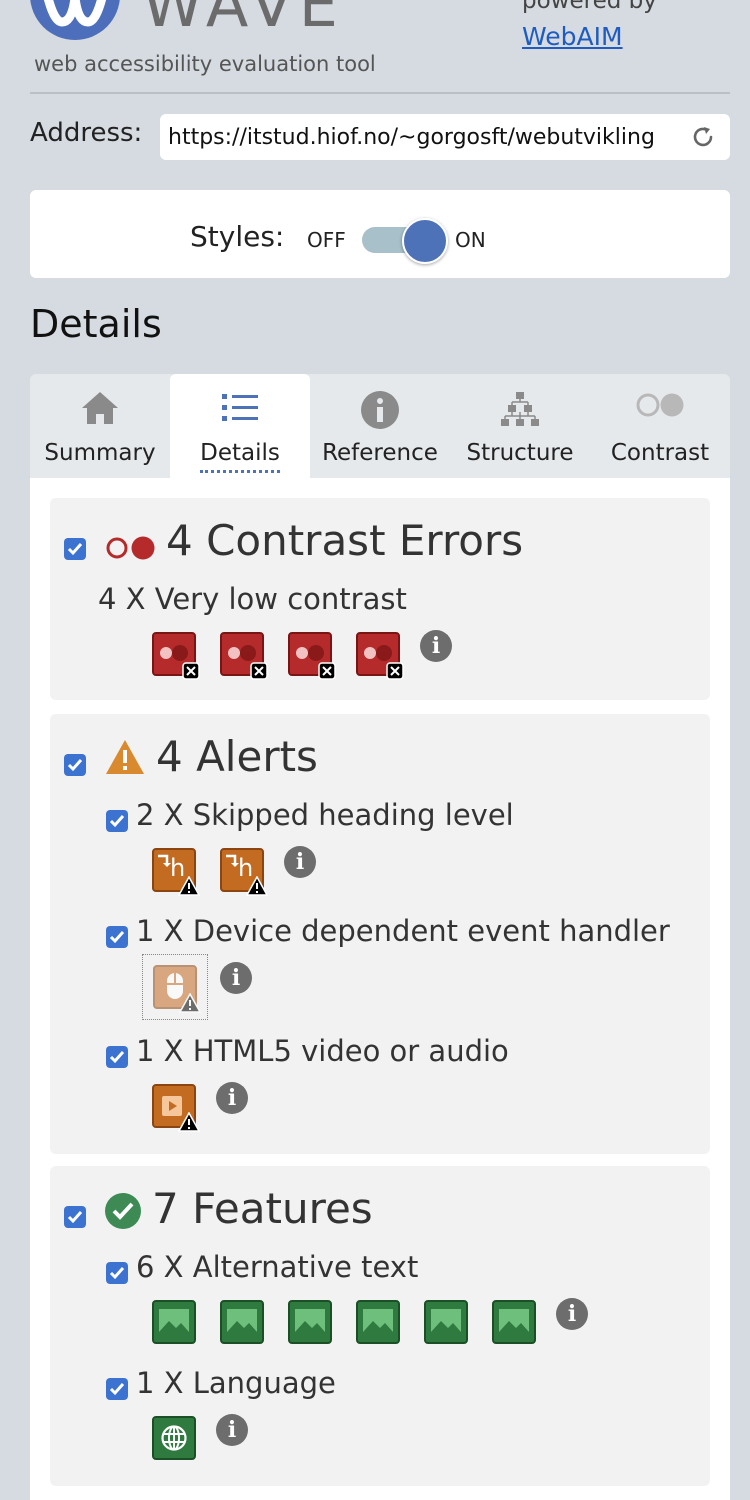 Image resolution: width=750 pixels, height=1500 pixels. Describe the element at coordinates (117, 1057) in the screenshot. I see `html5-media-checkbox` at that location.